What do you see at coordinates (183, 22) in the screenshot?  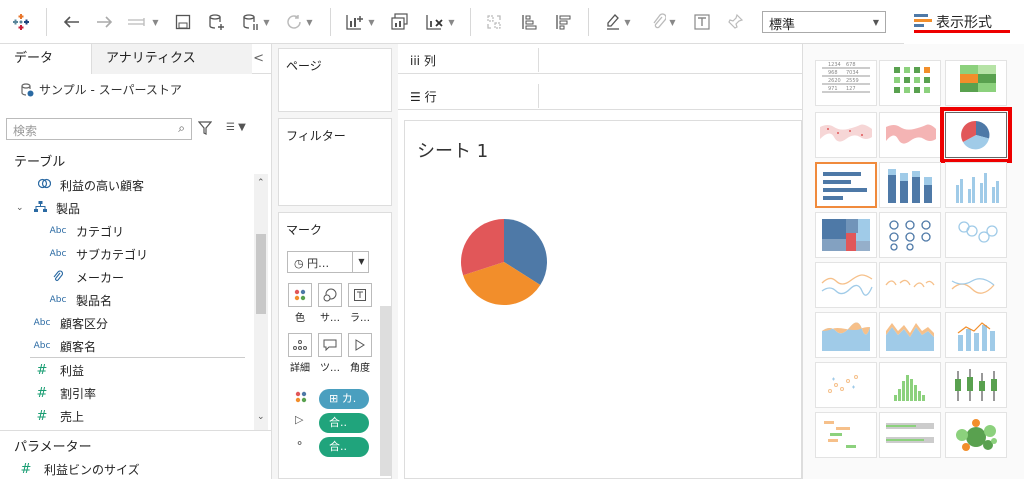 I see `save-icon` at bounding box center [183, 22].